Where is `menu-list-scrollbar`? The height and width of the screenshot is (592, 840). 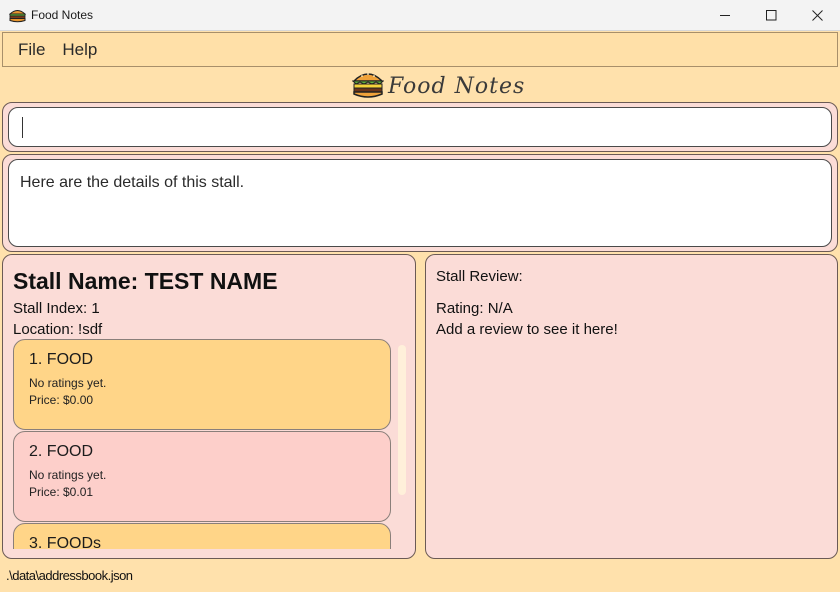 menu-list-scrollbar is located at coordinates (402, 445).